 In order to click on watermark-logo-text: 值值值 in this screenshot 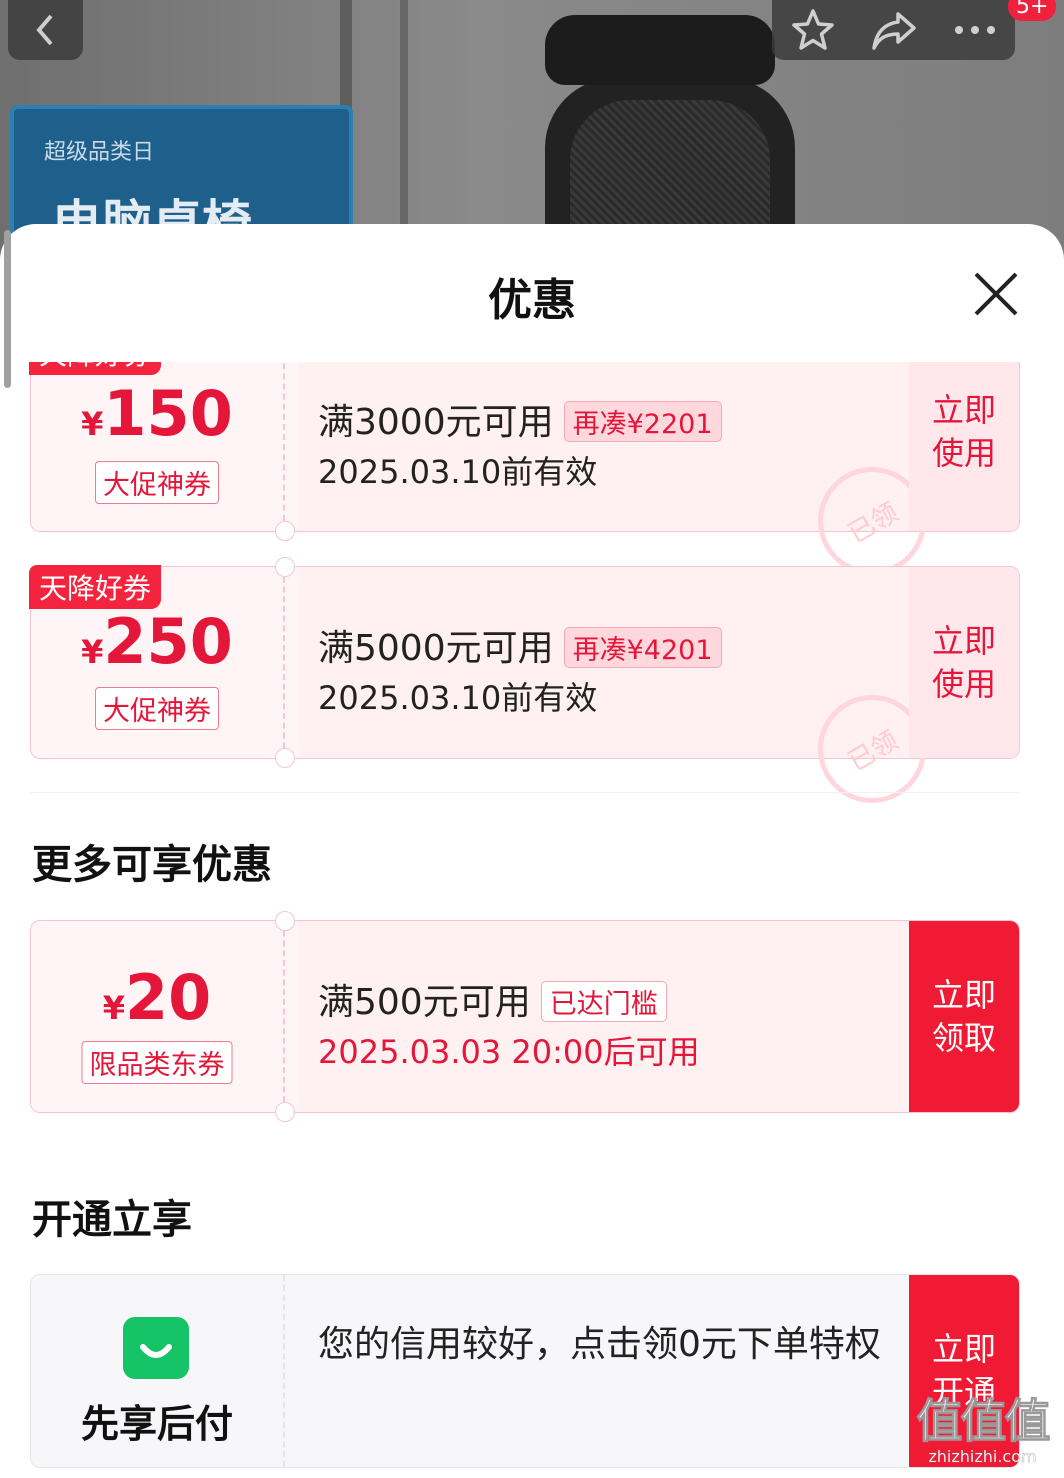, I will do `click(983, 1421)`.